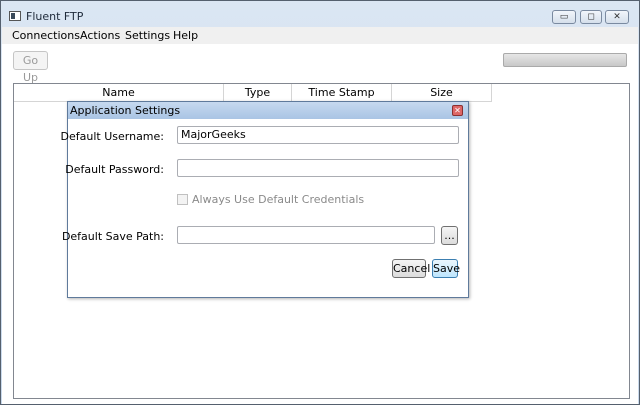  I want to click on menu-connections: Connections, so click(46, 35).